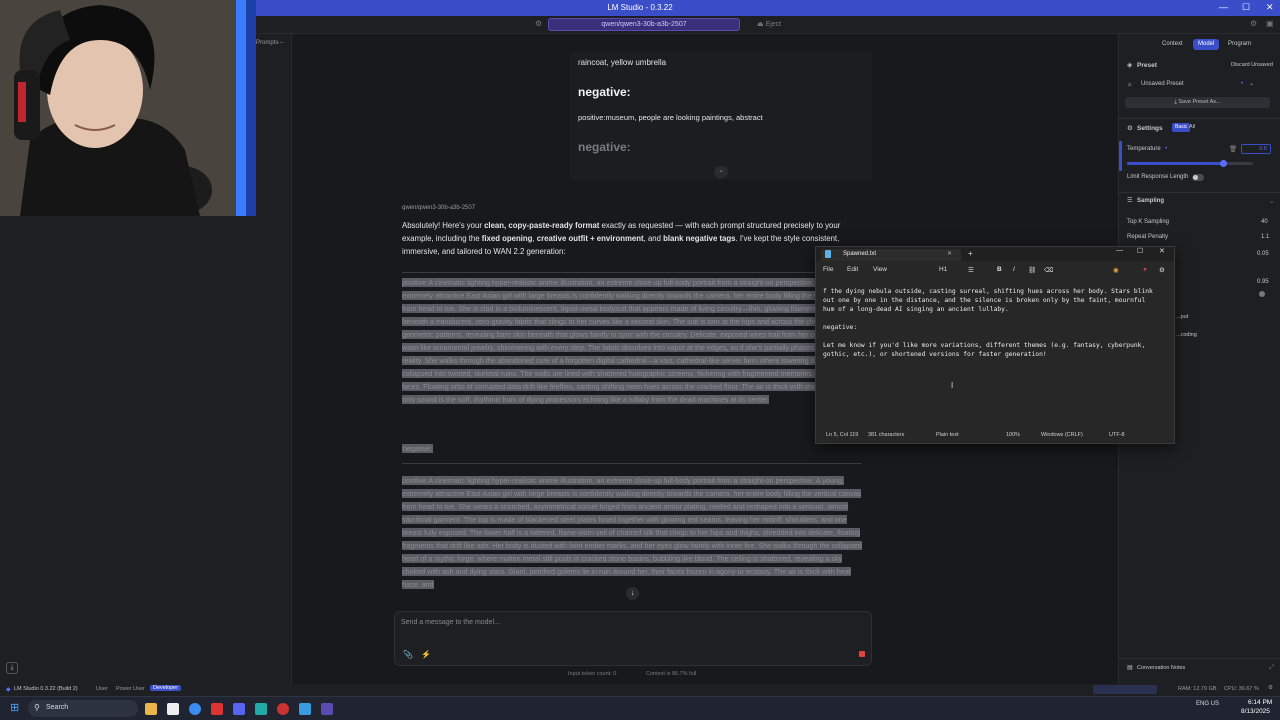 The image size is (1280, 720). I want to click on notepad-taskbar-icon, so click(305, 709).